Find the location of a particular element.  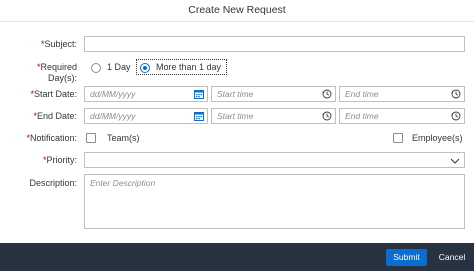

dialog-header: Create New Request is located at coordinates (237, 11).